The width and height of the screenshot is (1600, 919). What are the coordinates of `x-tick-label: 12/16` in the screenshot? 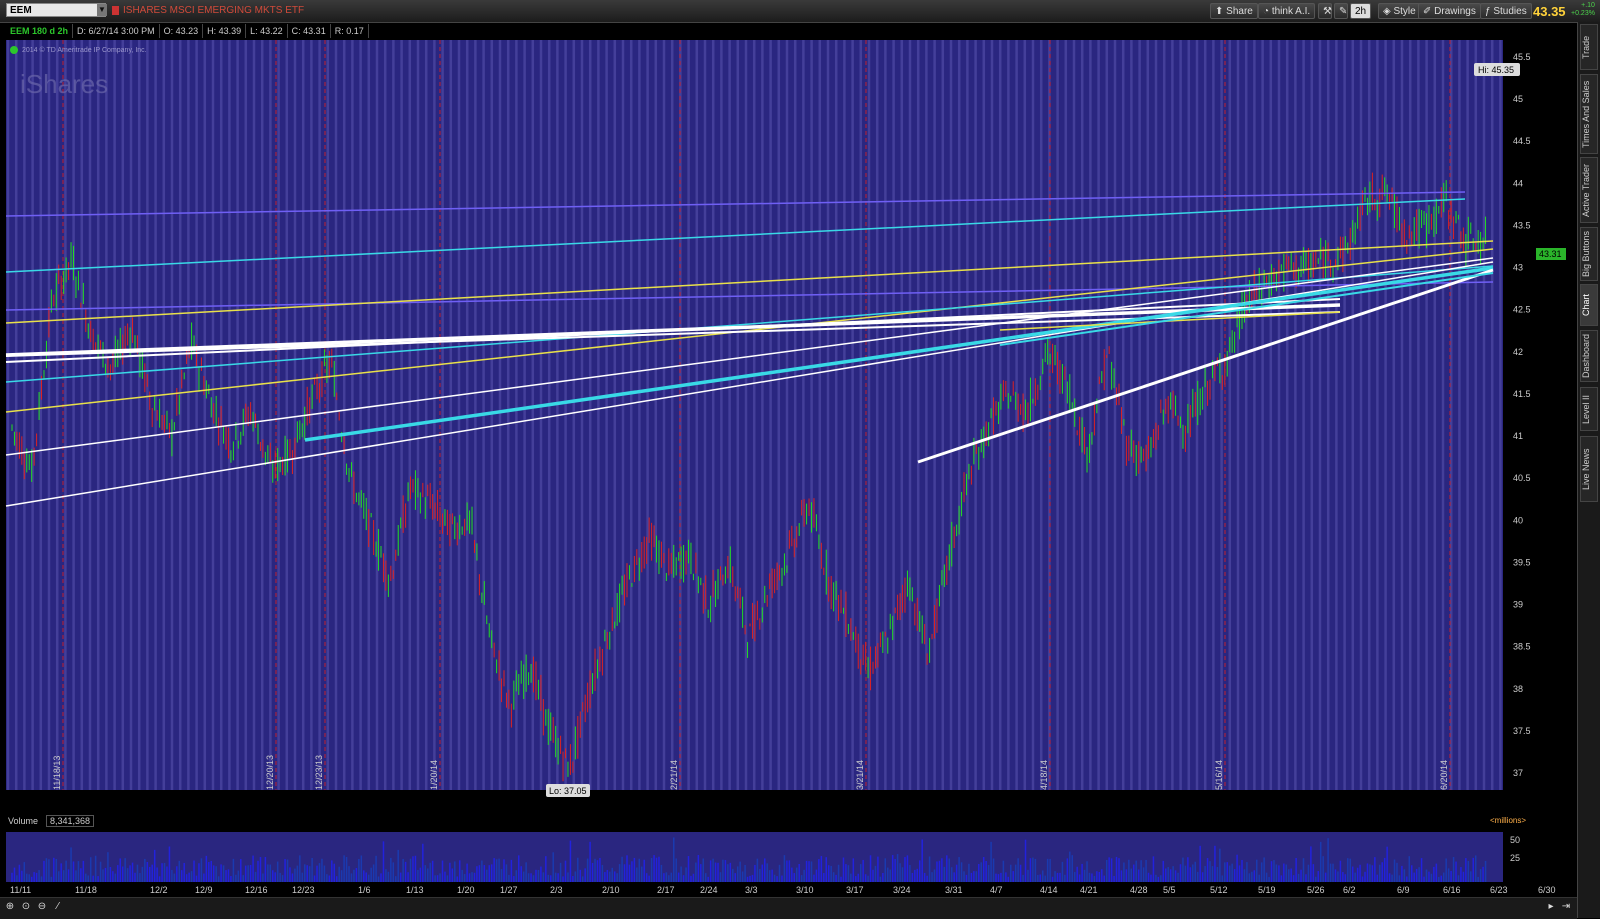 It's located at (256, 890).